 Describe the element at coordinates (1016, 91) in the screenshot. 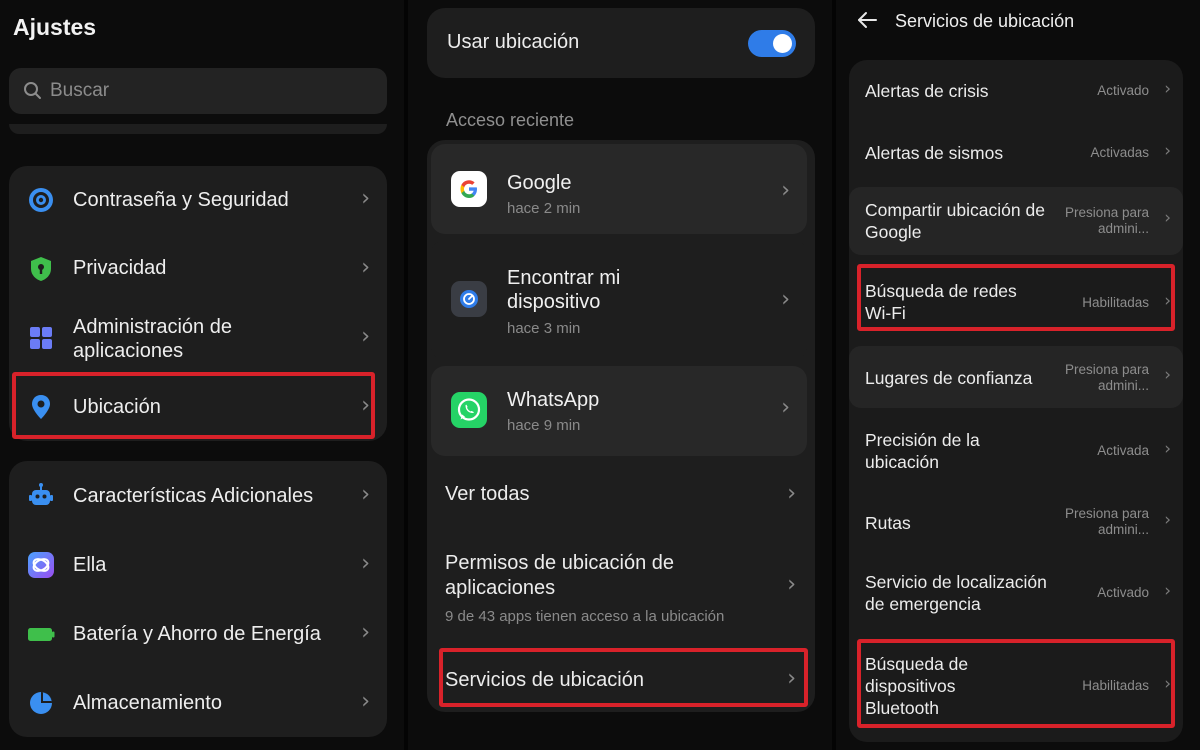

I see `row-crisis-alerts: Alertas de crisis Activado ›` at that location.